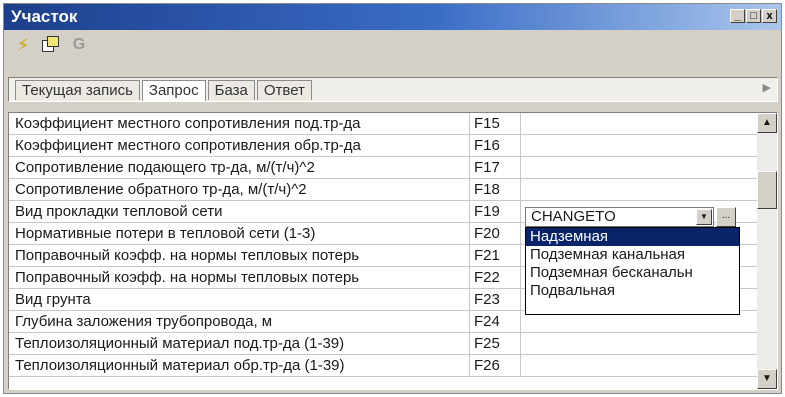  Describe the element at coordinates (496, 190) in the screenshot. I see `field-code: F18` at that location.